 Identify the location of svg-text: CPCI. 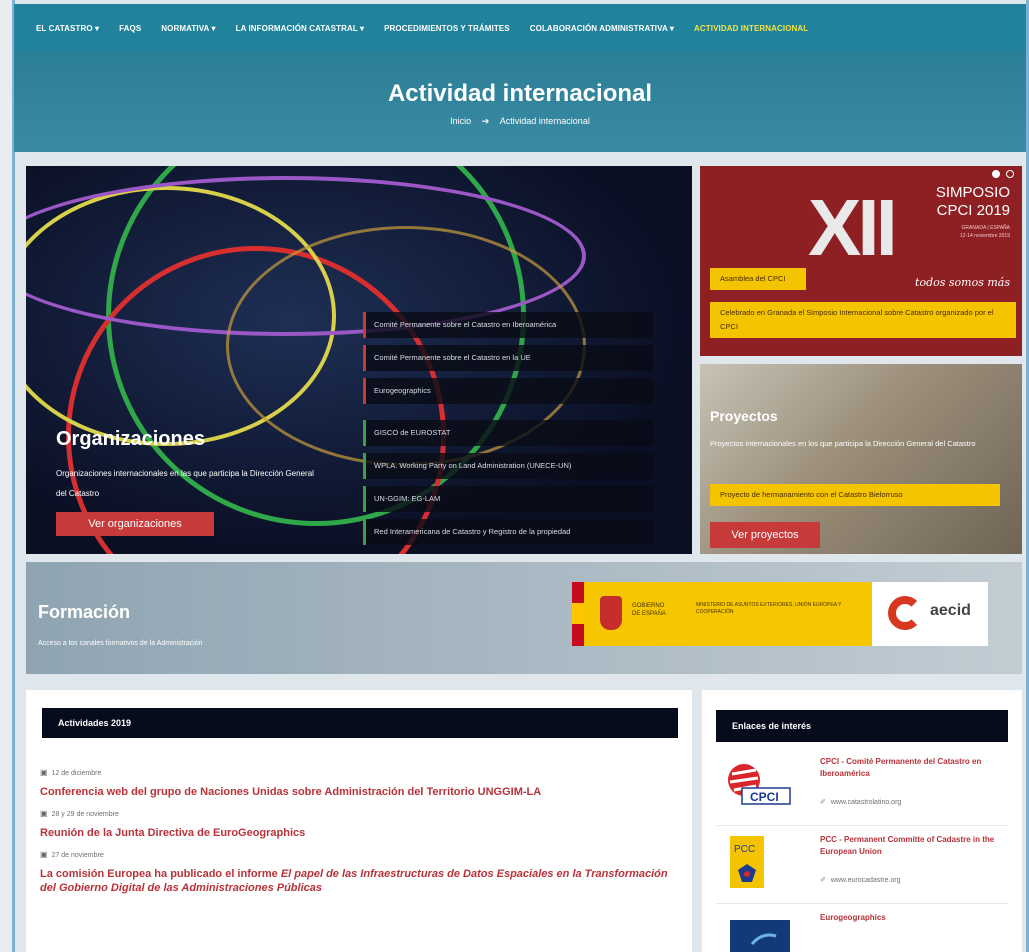
(764, 797).